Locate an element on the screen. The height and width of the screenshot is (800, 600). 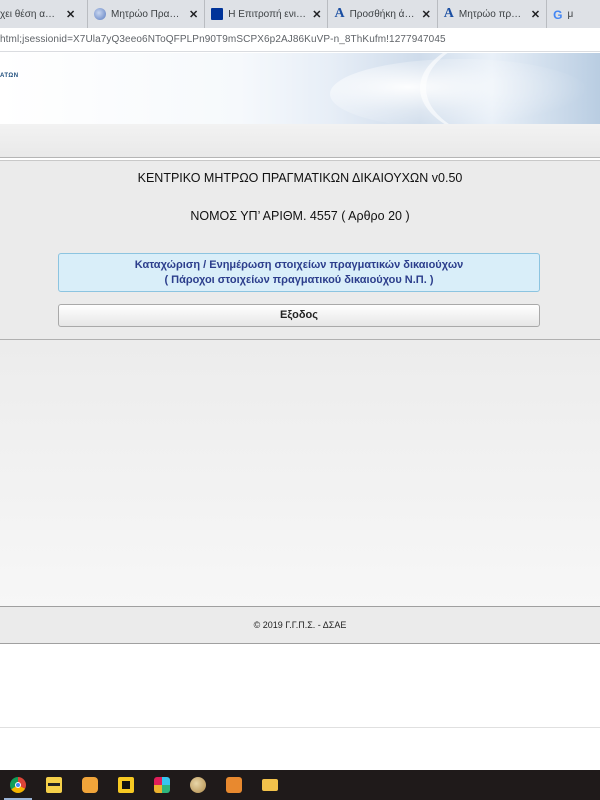
eu-flag-icon is located at coordinates (217, 14).